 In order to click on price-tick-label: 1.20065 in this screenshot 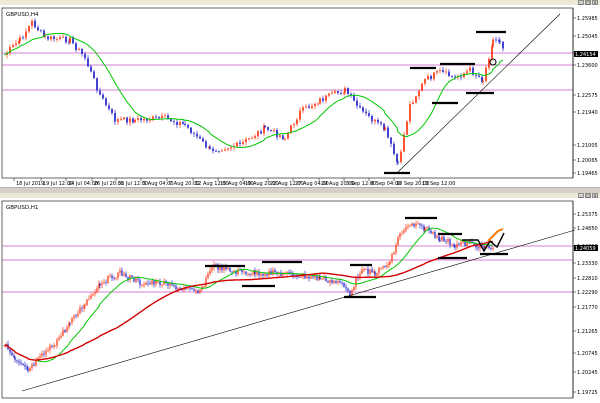, I will do `click(587, 161)`.